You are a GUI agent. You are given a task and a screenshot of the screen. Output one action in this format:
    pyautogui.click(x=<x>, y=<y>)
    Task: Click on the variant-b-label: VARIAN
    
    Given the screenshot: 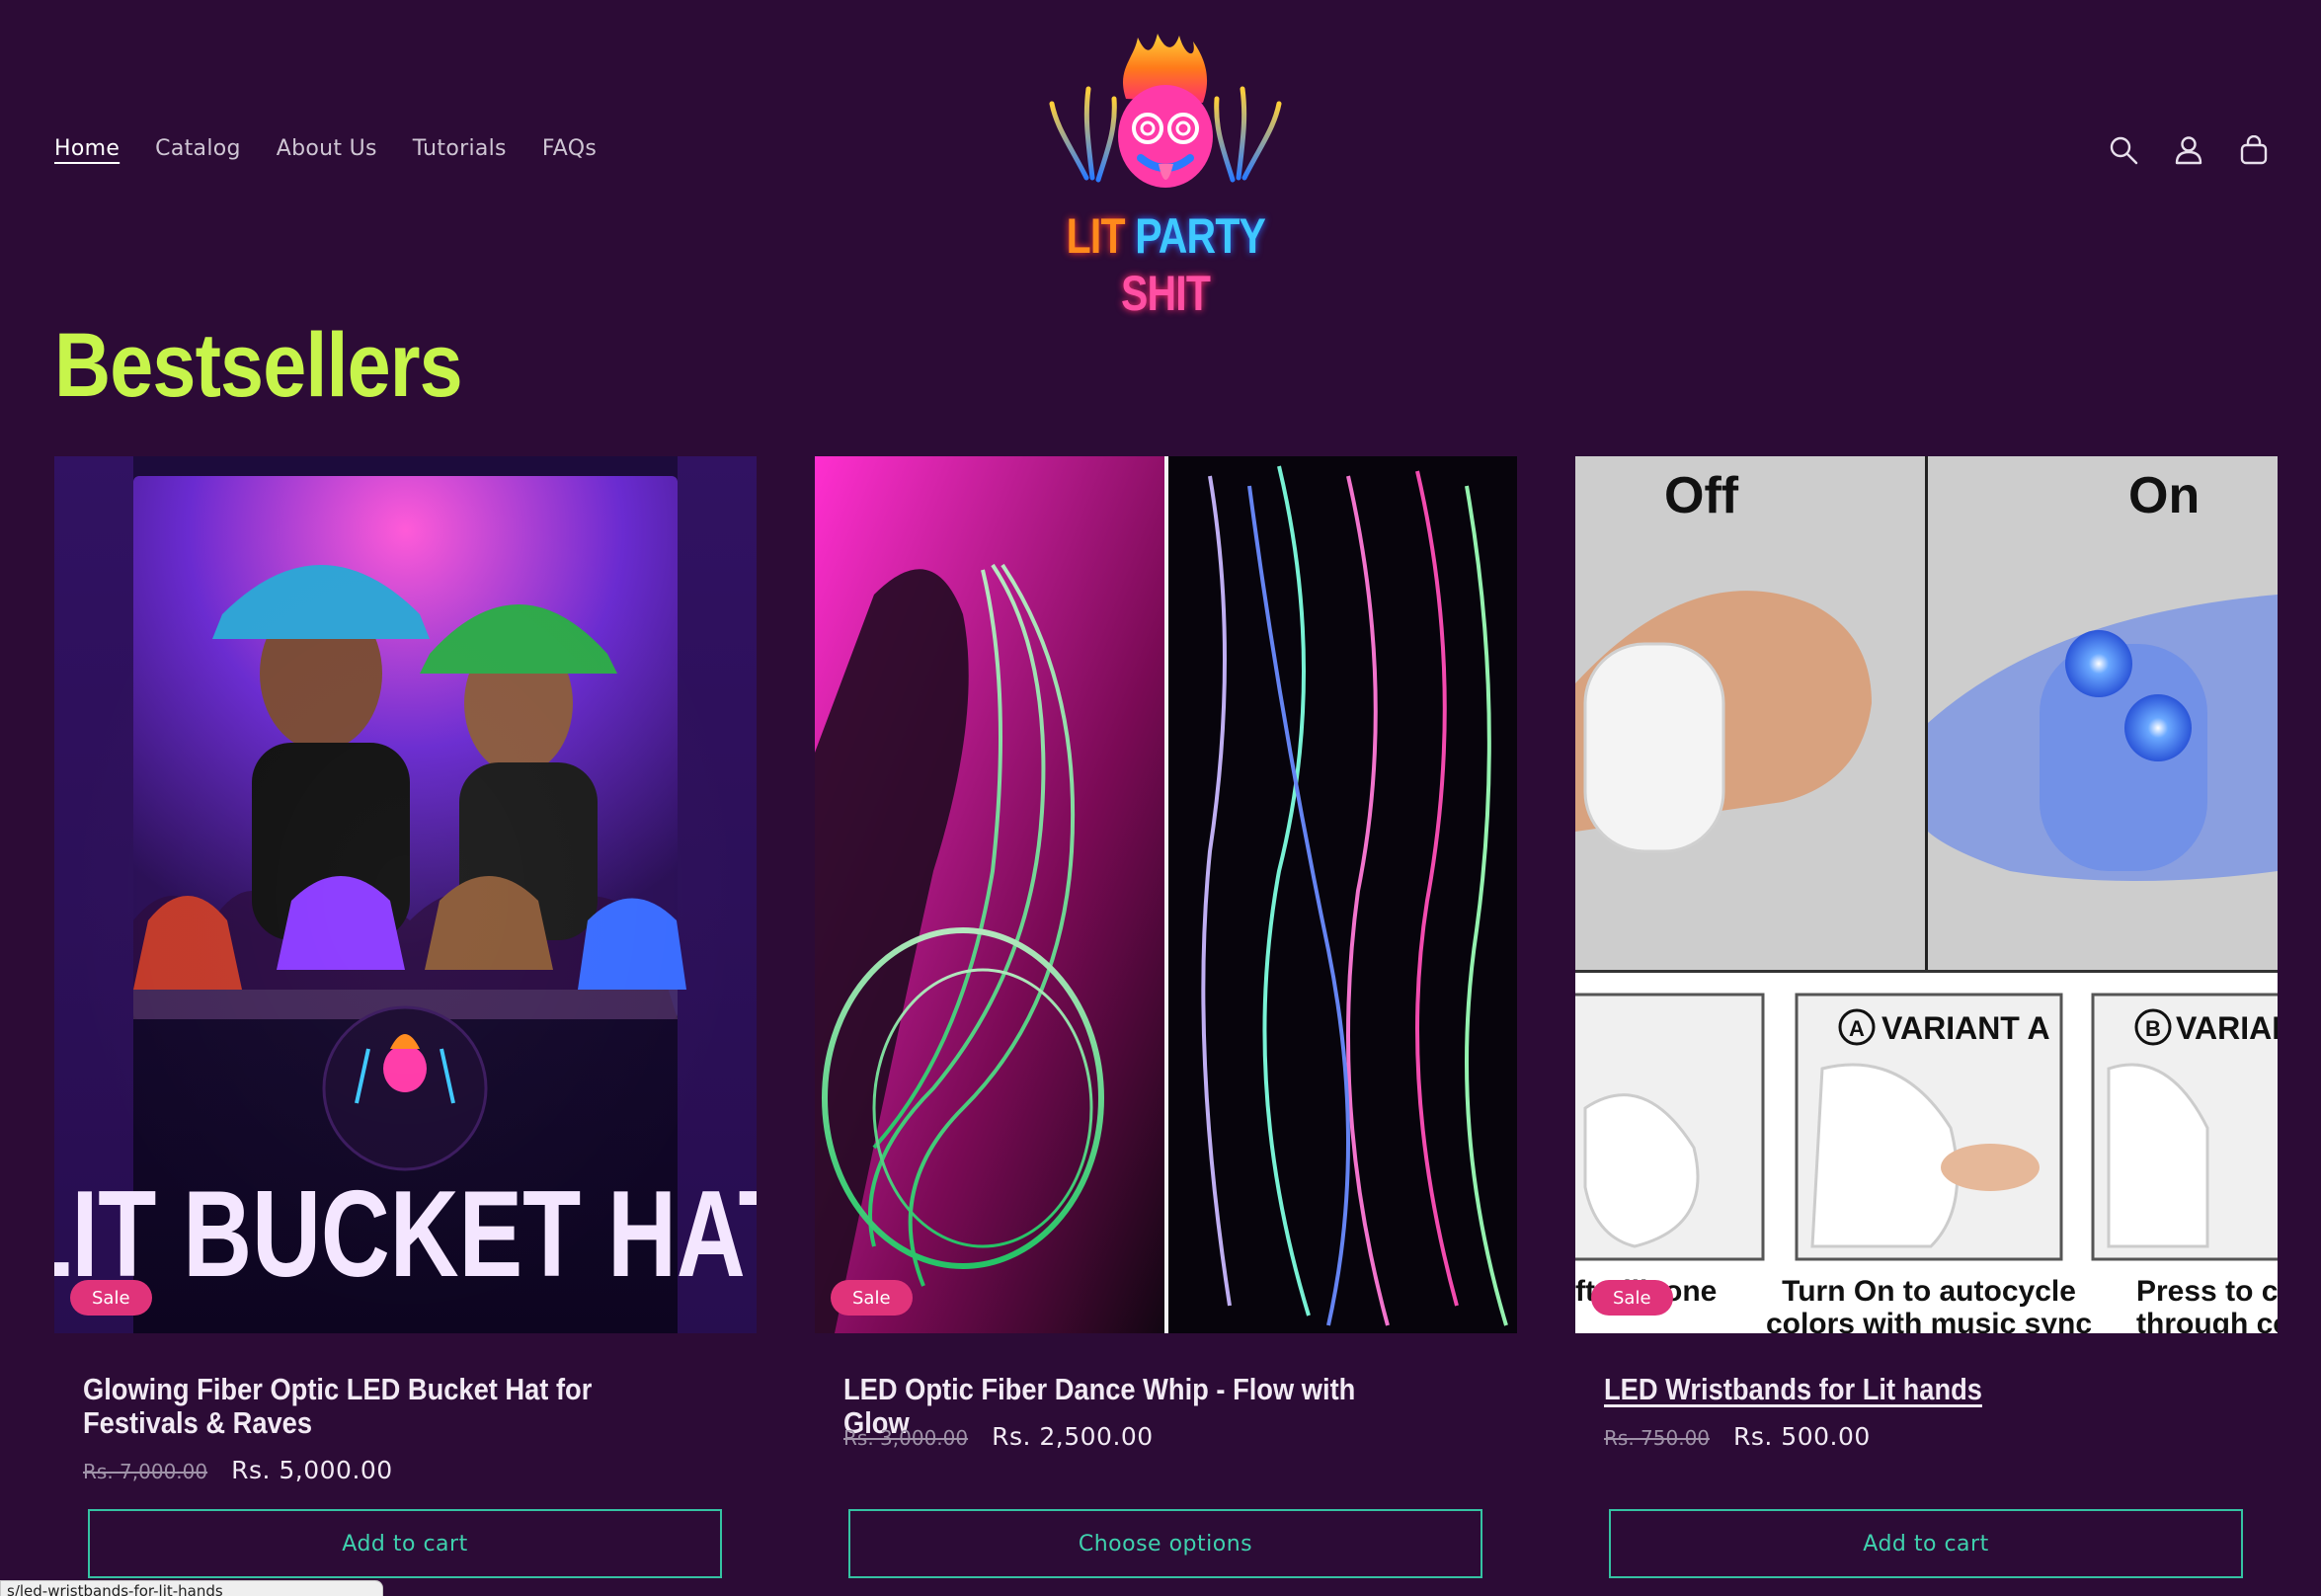 What is the action you would take?
    pyautogui.click(x=2227, y=1028)
    